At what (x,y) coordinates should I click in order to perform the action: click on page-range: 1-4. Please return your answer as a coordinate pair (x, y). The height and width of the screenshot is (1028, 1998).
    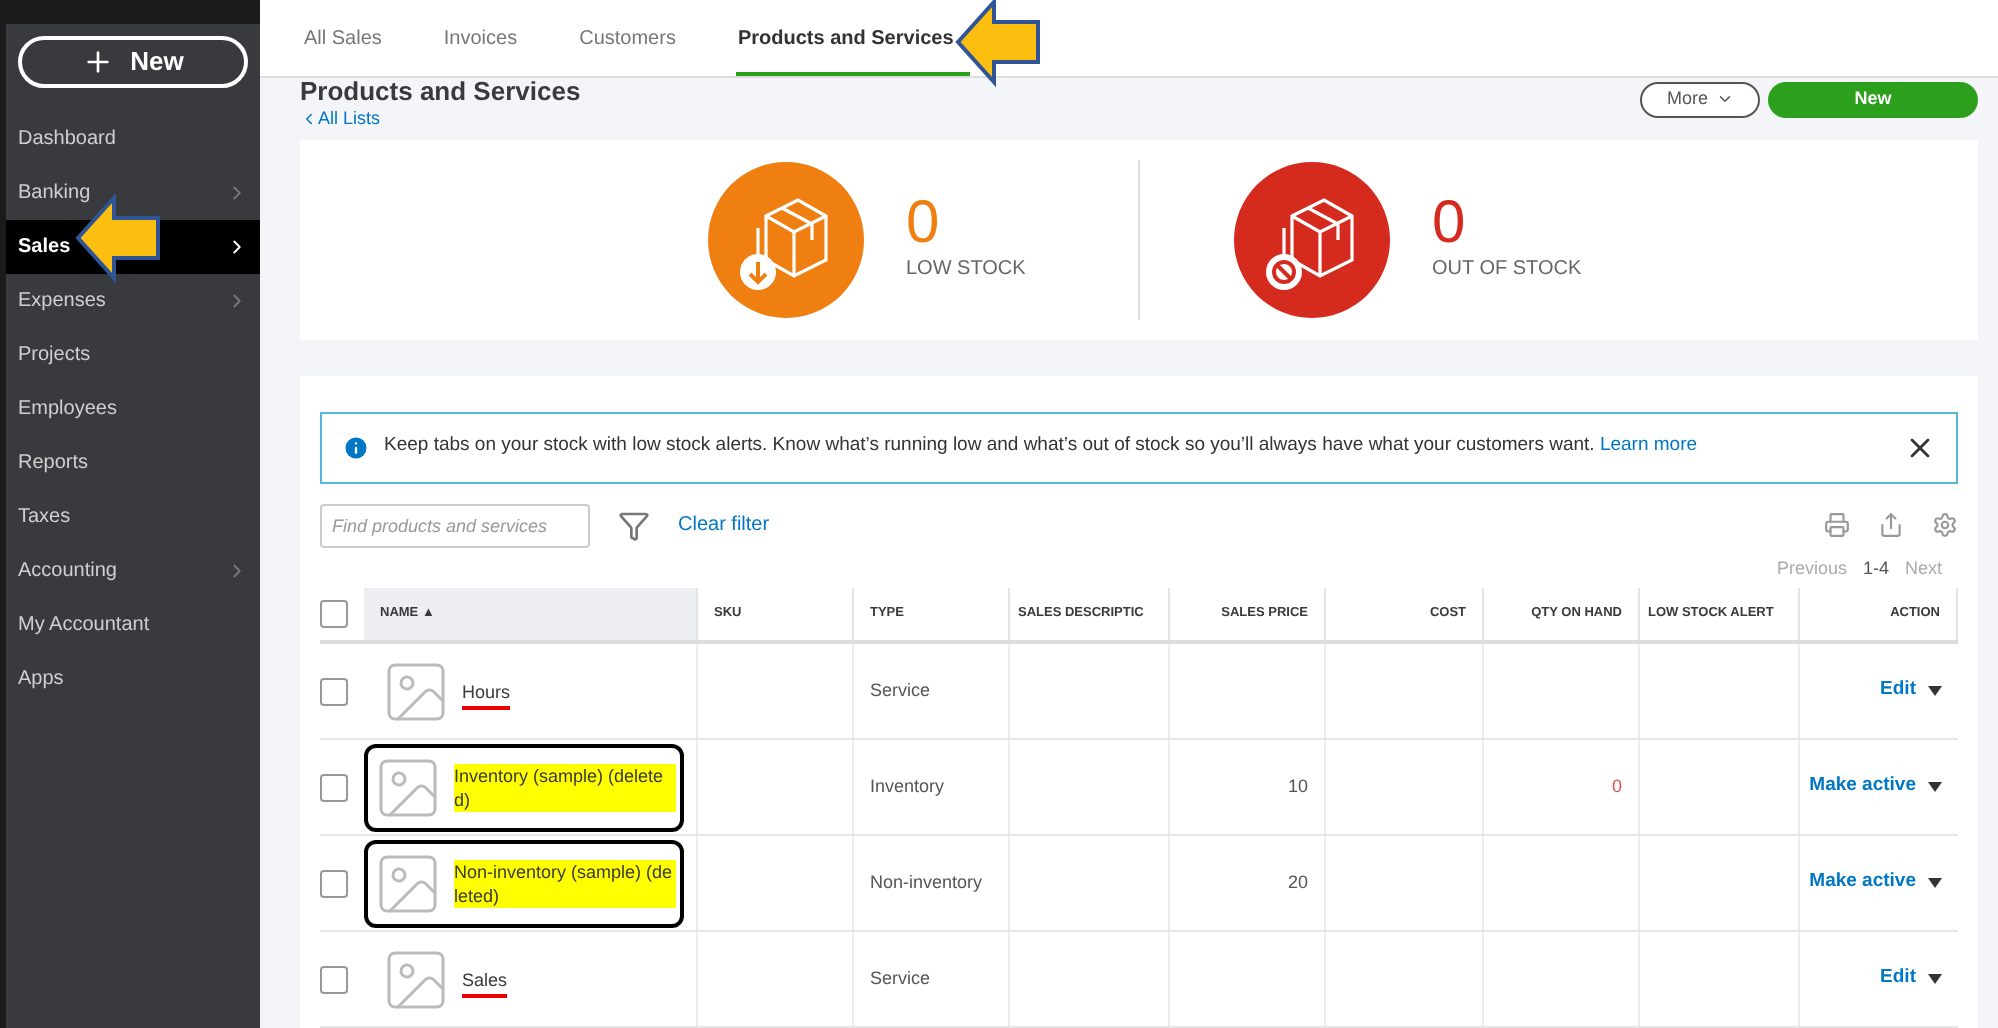
    Looking at the image, I should click on (1875, 568).